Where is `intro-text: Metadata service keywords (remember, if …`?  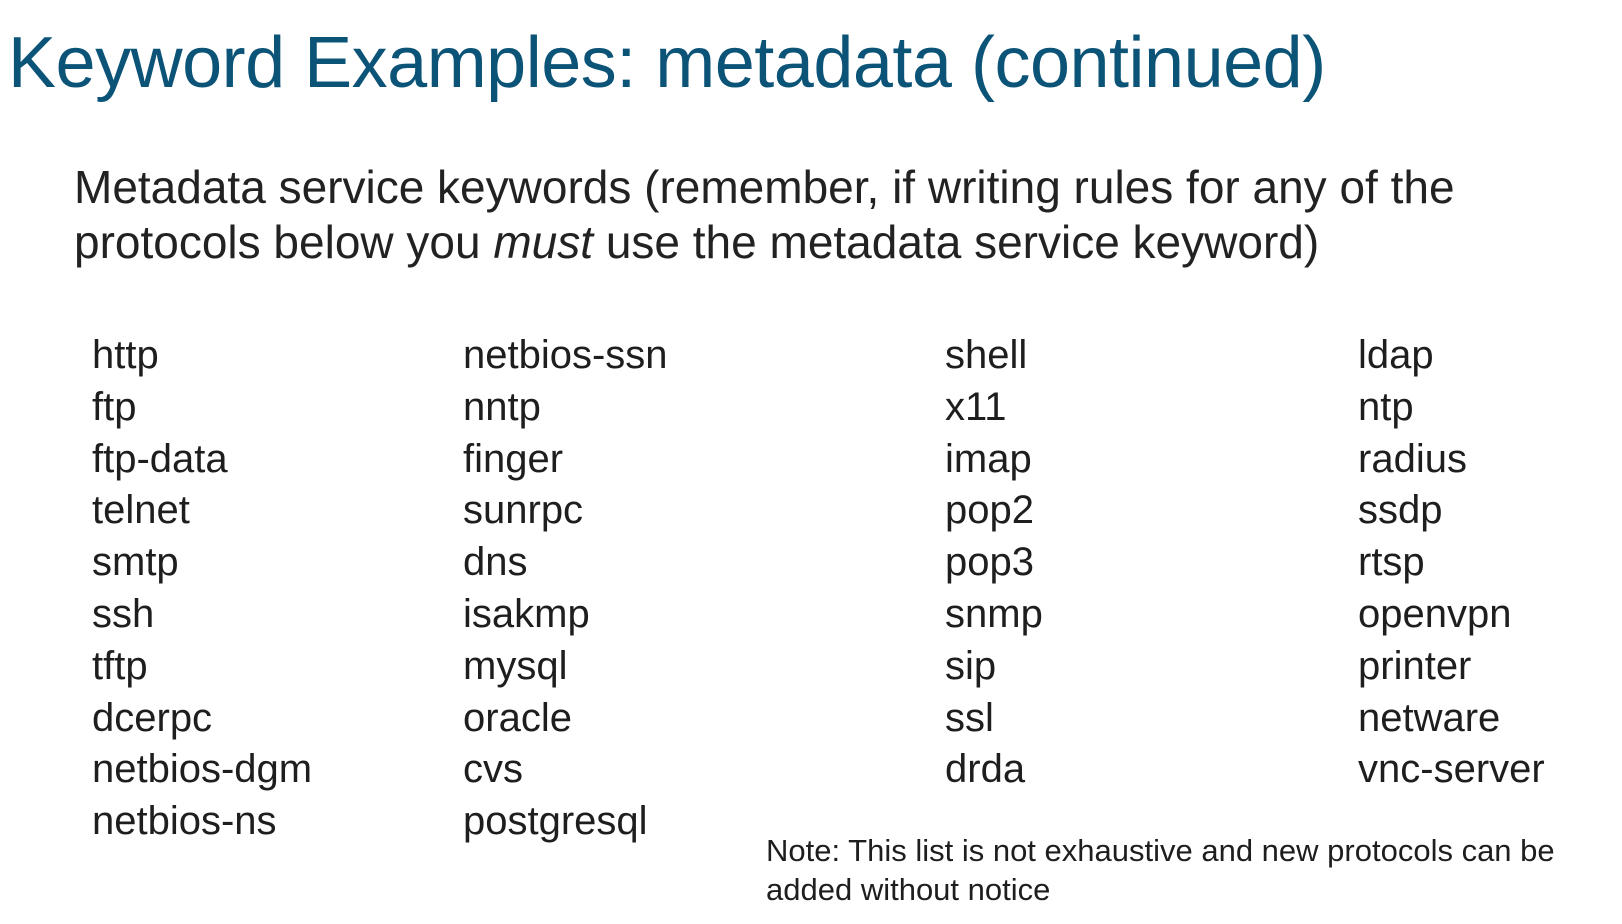
intro-text: Metadata service keywords (remember, if … is located at coordinates (834, 215).